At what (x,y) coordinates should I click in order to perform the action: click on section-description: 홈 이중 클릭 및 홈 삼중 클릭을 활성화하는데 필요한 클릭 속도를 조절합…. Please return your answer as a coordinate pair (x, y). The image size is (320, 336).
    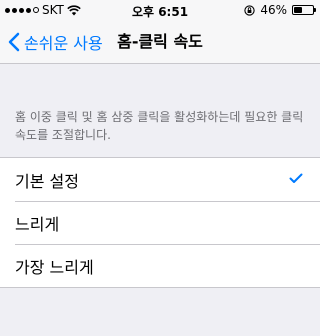
    Looking at the image, I should click on (159, 126).